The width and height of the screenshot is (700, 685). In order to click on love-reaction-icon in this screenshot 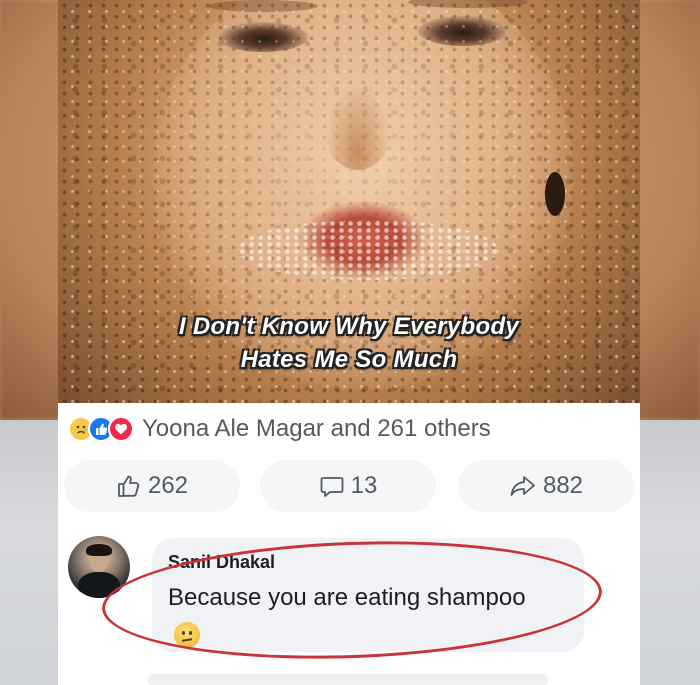, I will do `click(121, 429)`.